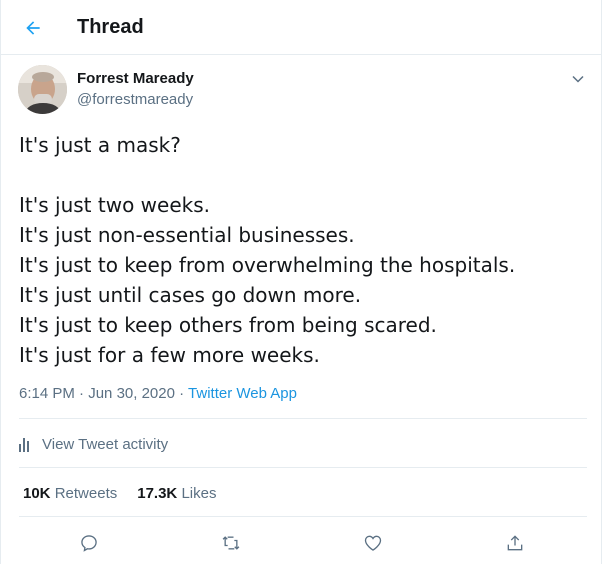  What do you see at coordinates (135, 78) in the screenshot?
I see `author-name: Forrest Maready` at bounding box center [135, 78].